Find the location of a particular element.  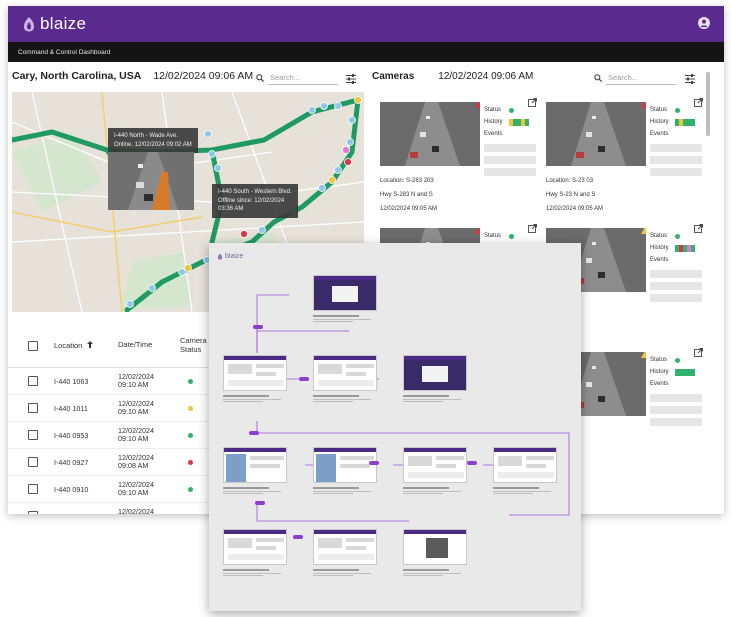

blaize-logo-icon is located at coordinates (29, 24).